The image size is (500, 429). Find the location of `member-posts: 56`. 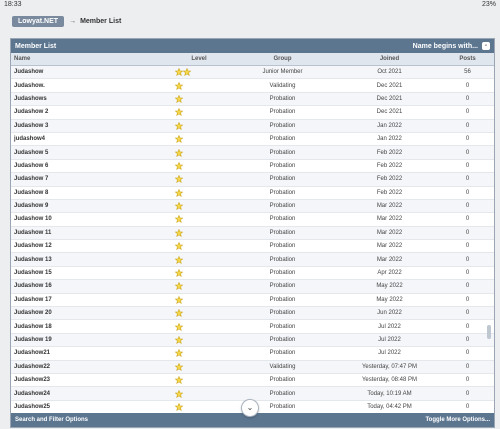

member-posts: 56 is located at coordinates (467, 72).